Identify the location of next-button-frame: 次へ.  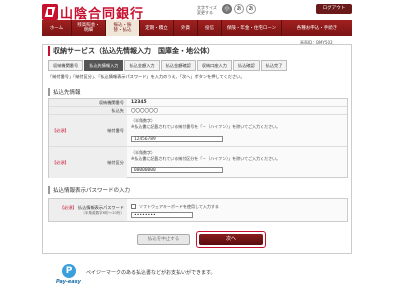
(231, 239).